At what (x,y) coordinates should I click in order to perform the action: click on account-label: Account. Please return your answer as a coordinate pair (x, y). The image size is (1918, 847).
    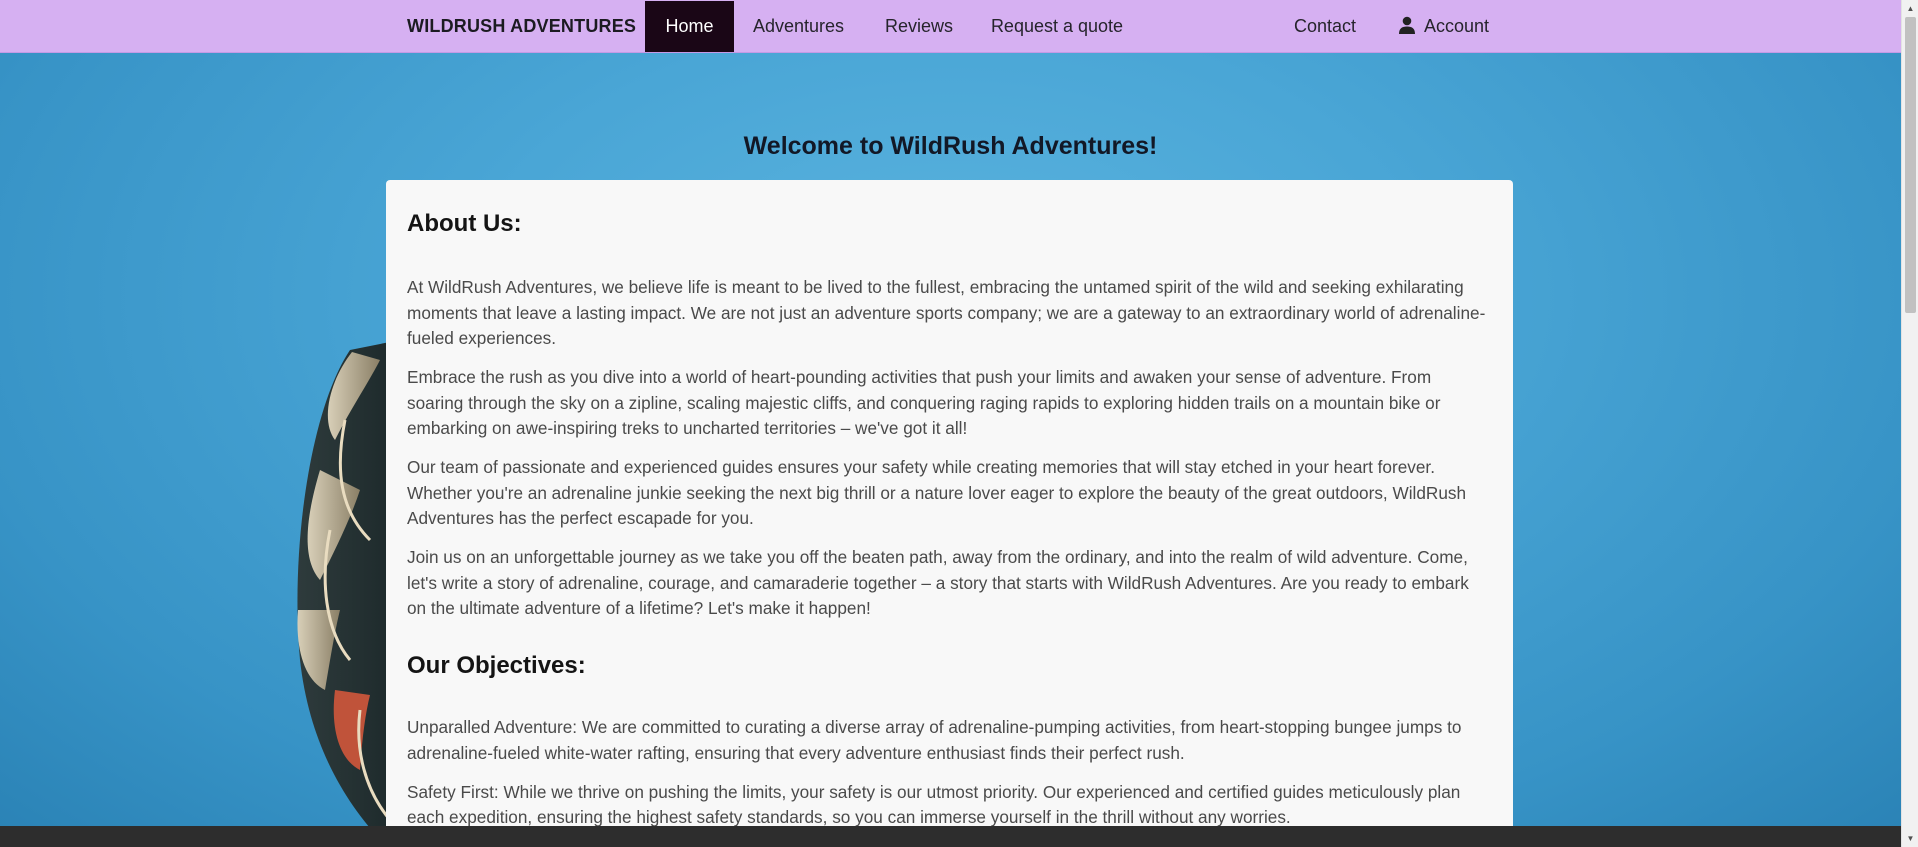
    Looking at the image, I should click on (1457, 26).